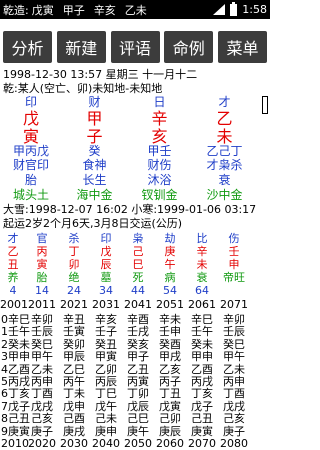 The width and height of the screenshot is (320, 450). I want to click on toolbar: 分析 新建 评语 命例 菜单, so click(135, 47).